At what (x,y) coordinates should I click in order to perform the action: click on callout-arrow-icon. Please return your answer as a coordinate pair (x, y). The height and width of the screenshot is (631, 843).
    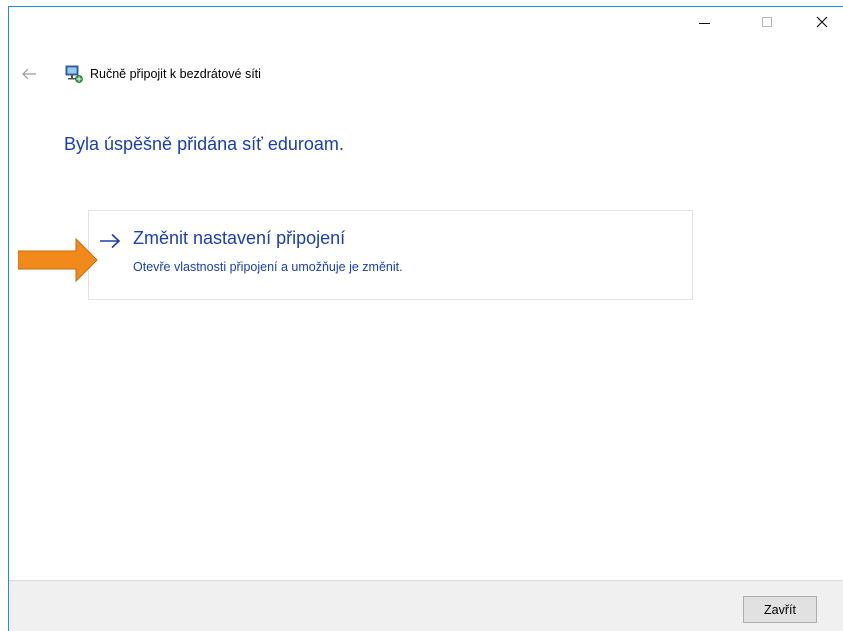
    Looking at the image, I should click on (58, 260).